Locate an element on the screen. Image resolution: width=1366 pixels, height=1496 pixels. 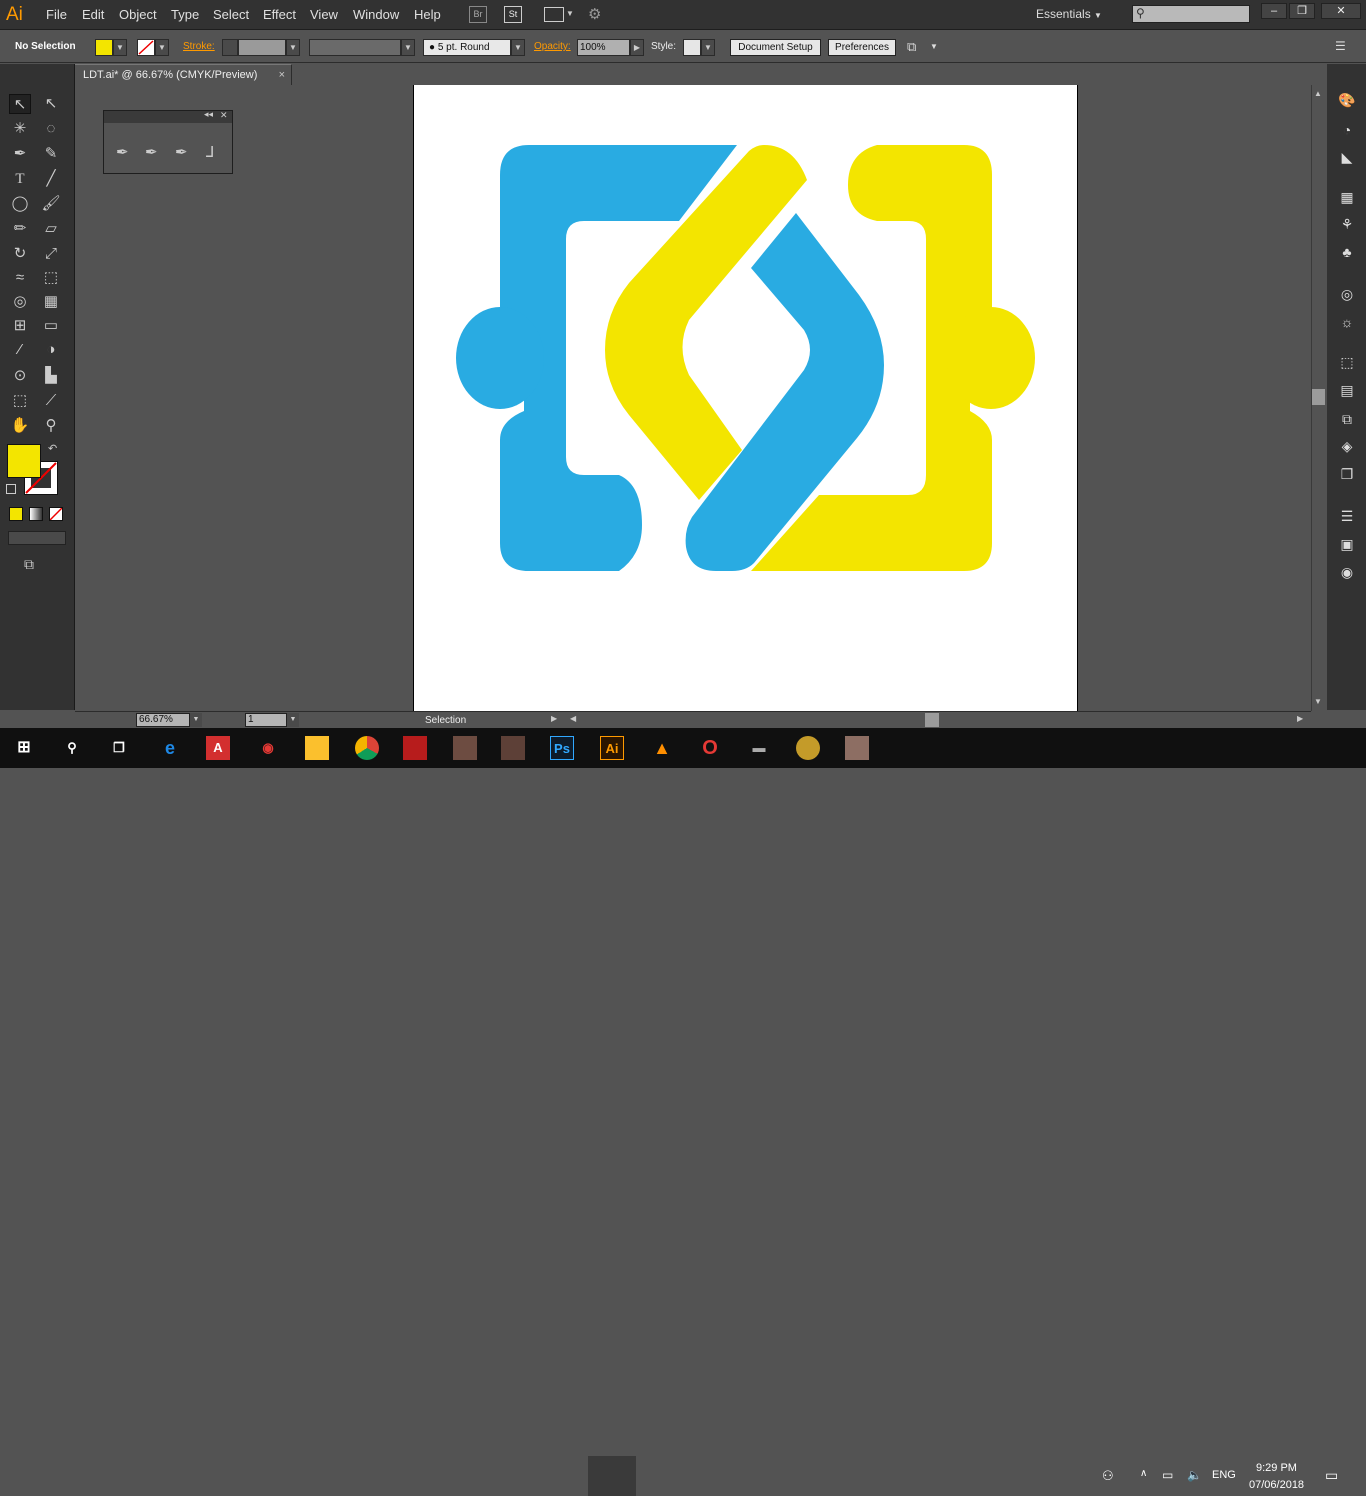
search-input: ⚲ is located at coordinates (1191, 14).